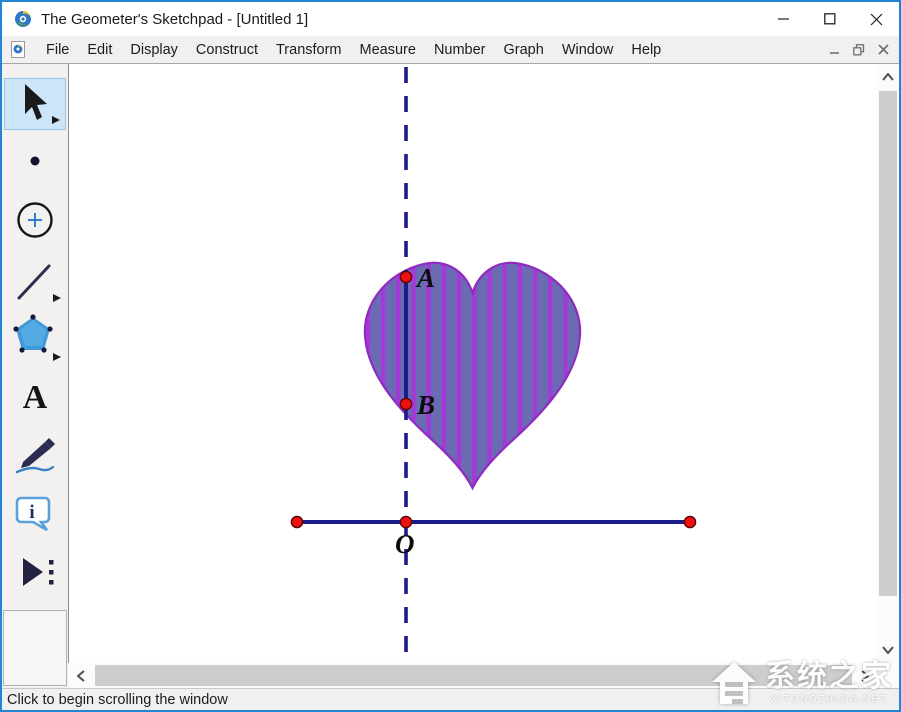  Describe the element at coordinates (99, 50) in the screenshot. I see `menu-edit: Edit` at that location.